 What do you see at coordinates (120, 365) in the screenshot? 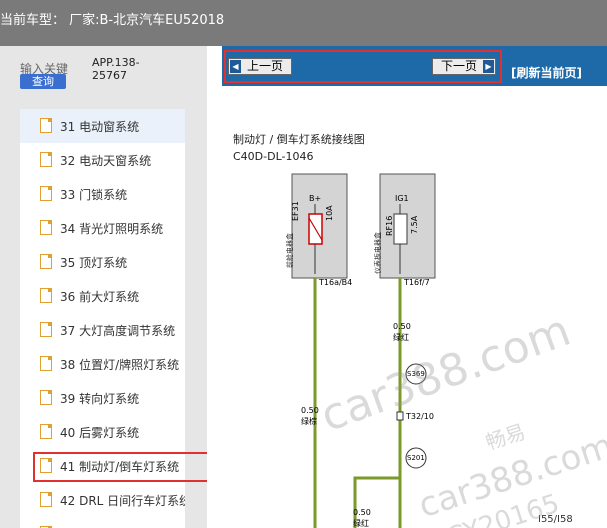
I see `list-item-label: 38 位置灯/牌照灯系统` at bounding box center [120, 365].